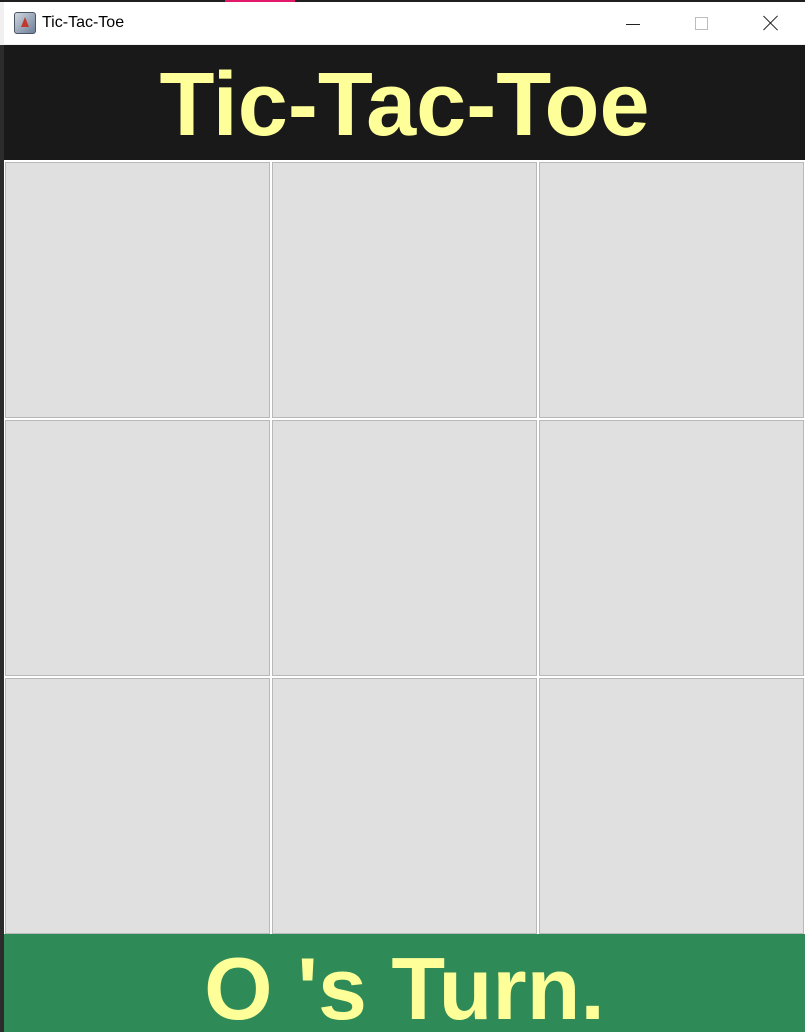  I want to click on game-title: Tic-Tac-Toe, so click(404, 104).